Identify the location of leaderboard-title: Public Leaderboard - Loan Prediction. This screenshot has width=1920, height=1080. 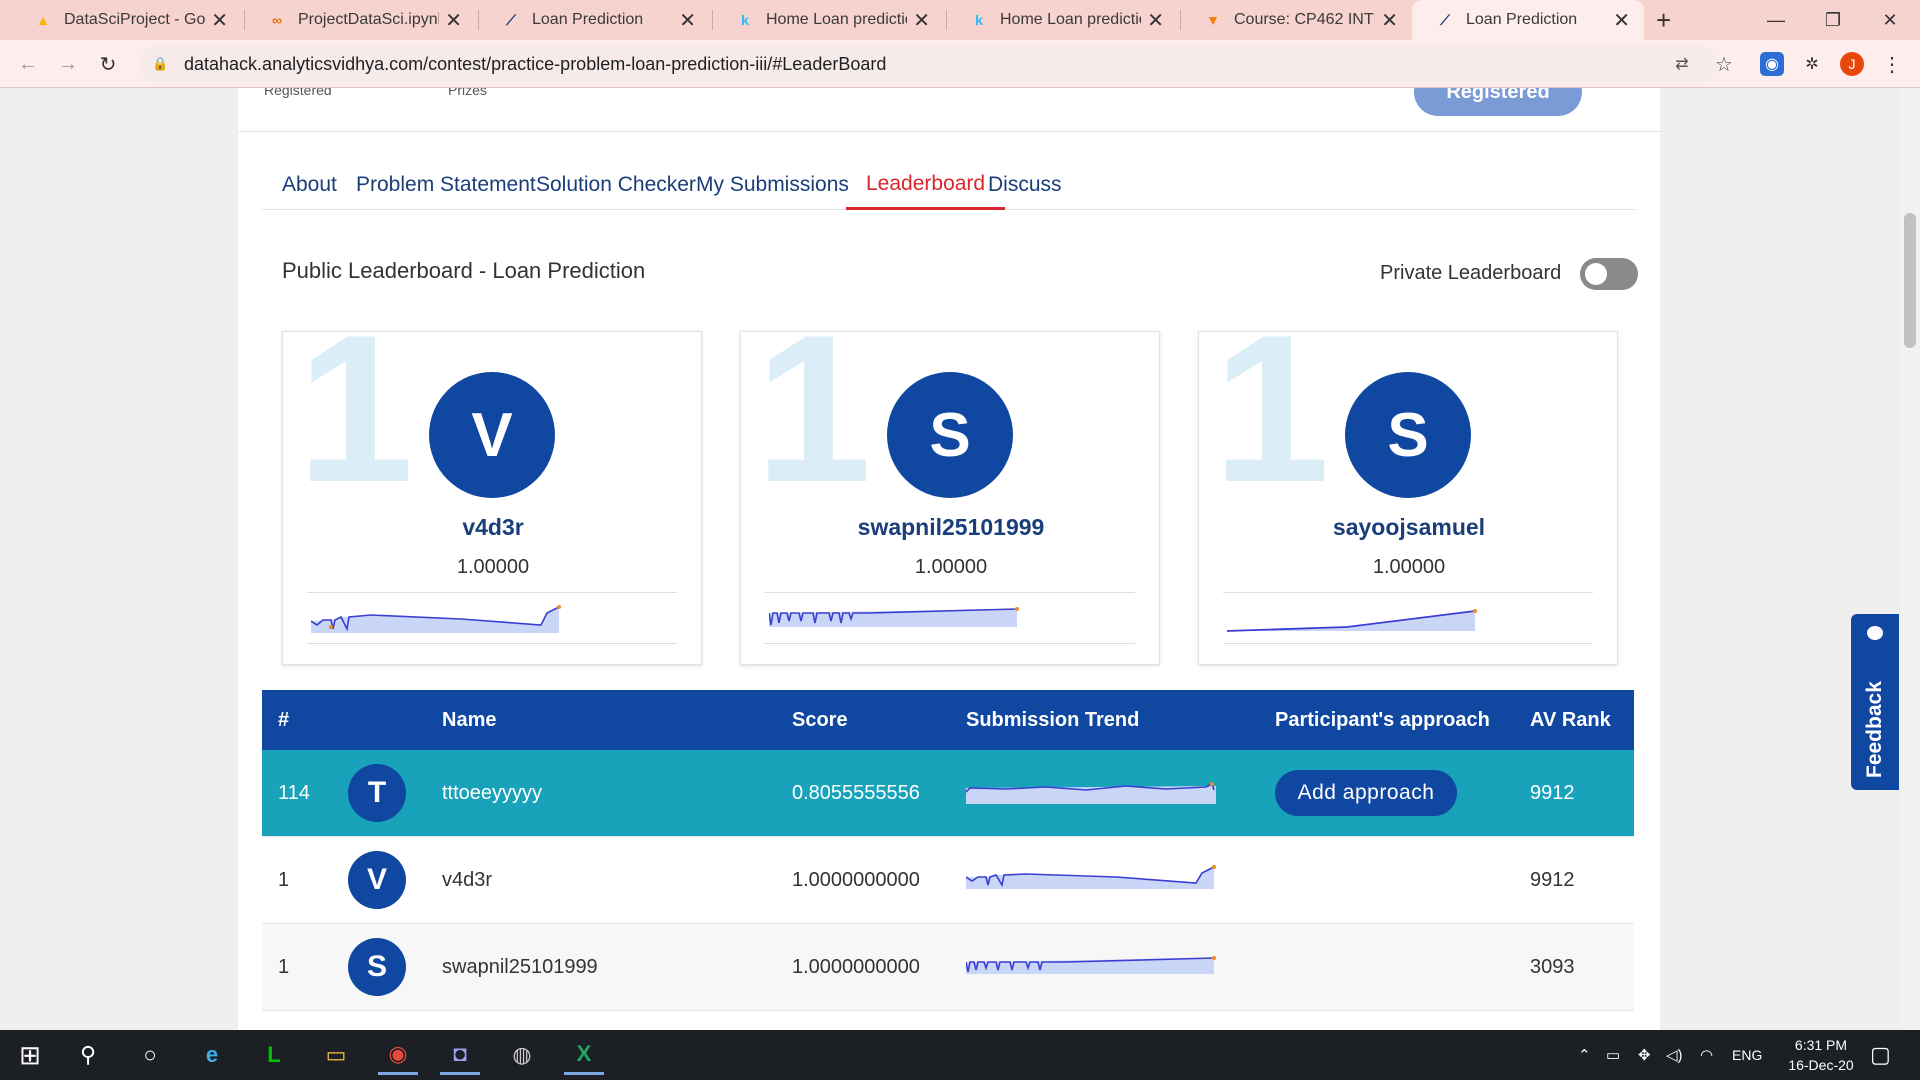
(464, 270).